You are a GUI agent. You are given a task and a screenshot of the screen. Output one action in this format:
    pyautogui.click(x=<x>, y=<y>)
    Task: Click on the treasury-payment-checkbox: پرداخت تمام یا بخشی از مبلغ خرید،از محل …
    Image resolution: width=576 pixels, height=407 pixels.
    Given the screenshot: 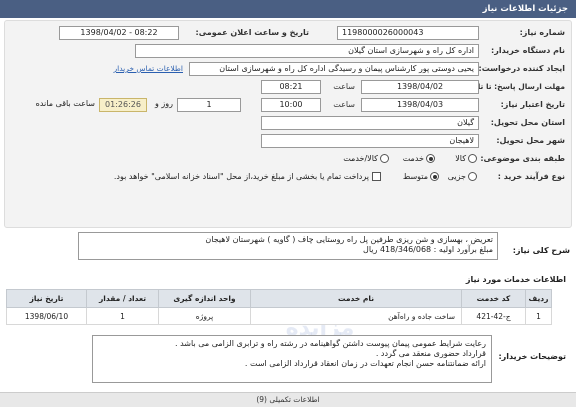 What is the action you would take?
    pyautogui.click(x=247, y=177)
    